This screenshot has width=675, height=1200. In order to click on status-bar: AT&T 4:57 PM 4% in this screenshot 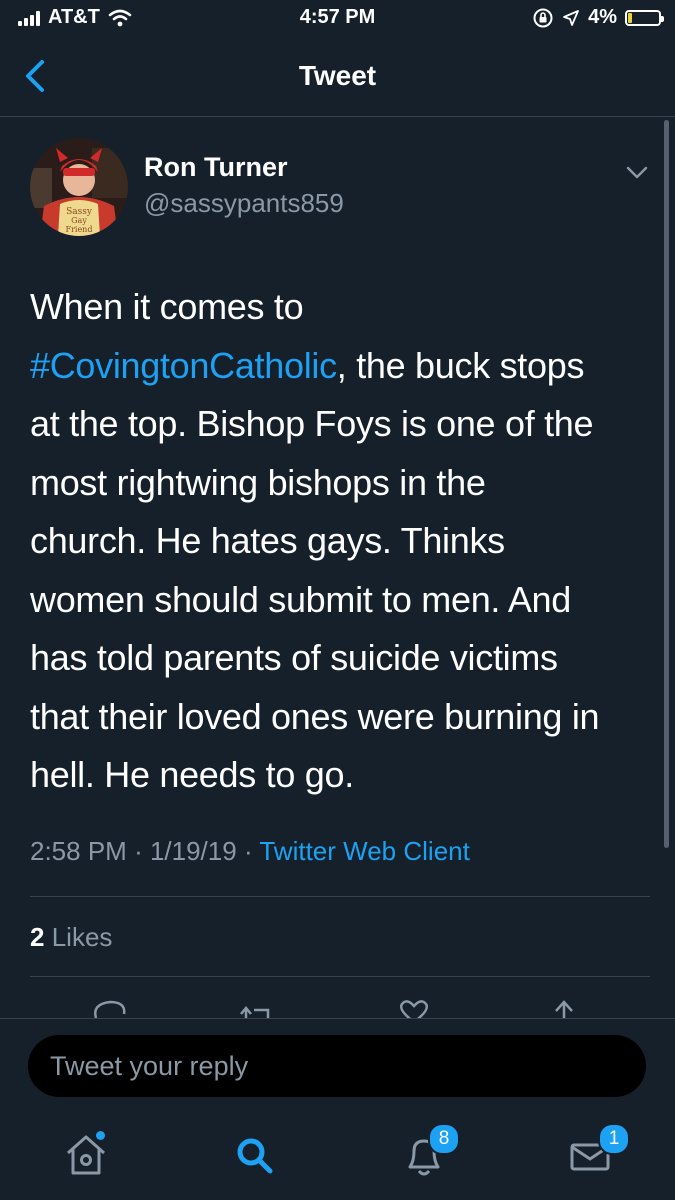, I will do `click(337, 19)`.